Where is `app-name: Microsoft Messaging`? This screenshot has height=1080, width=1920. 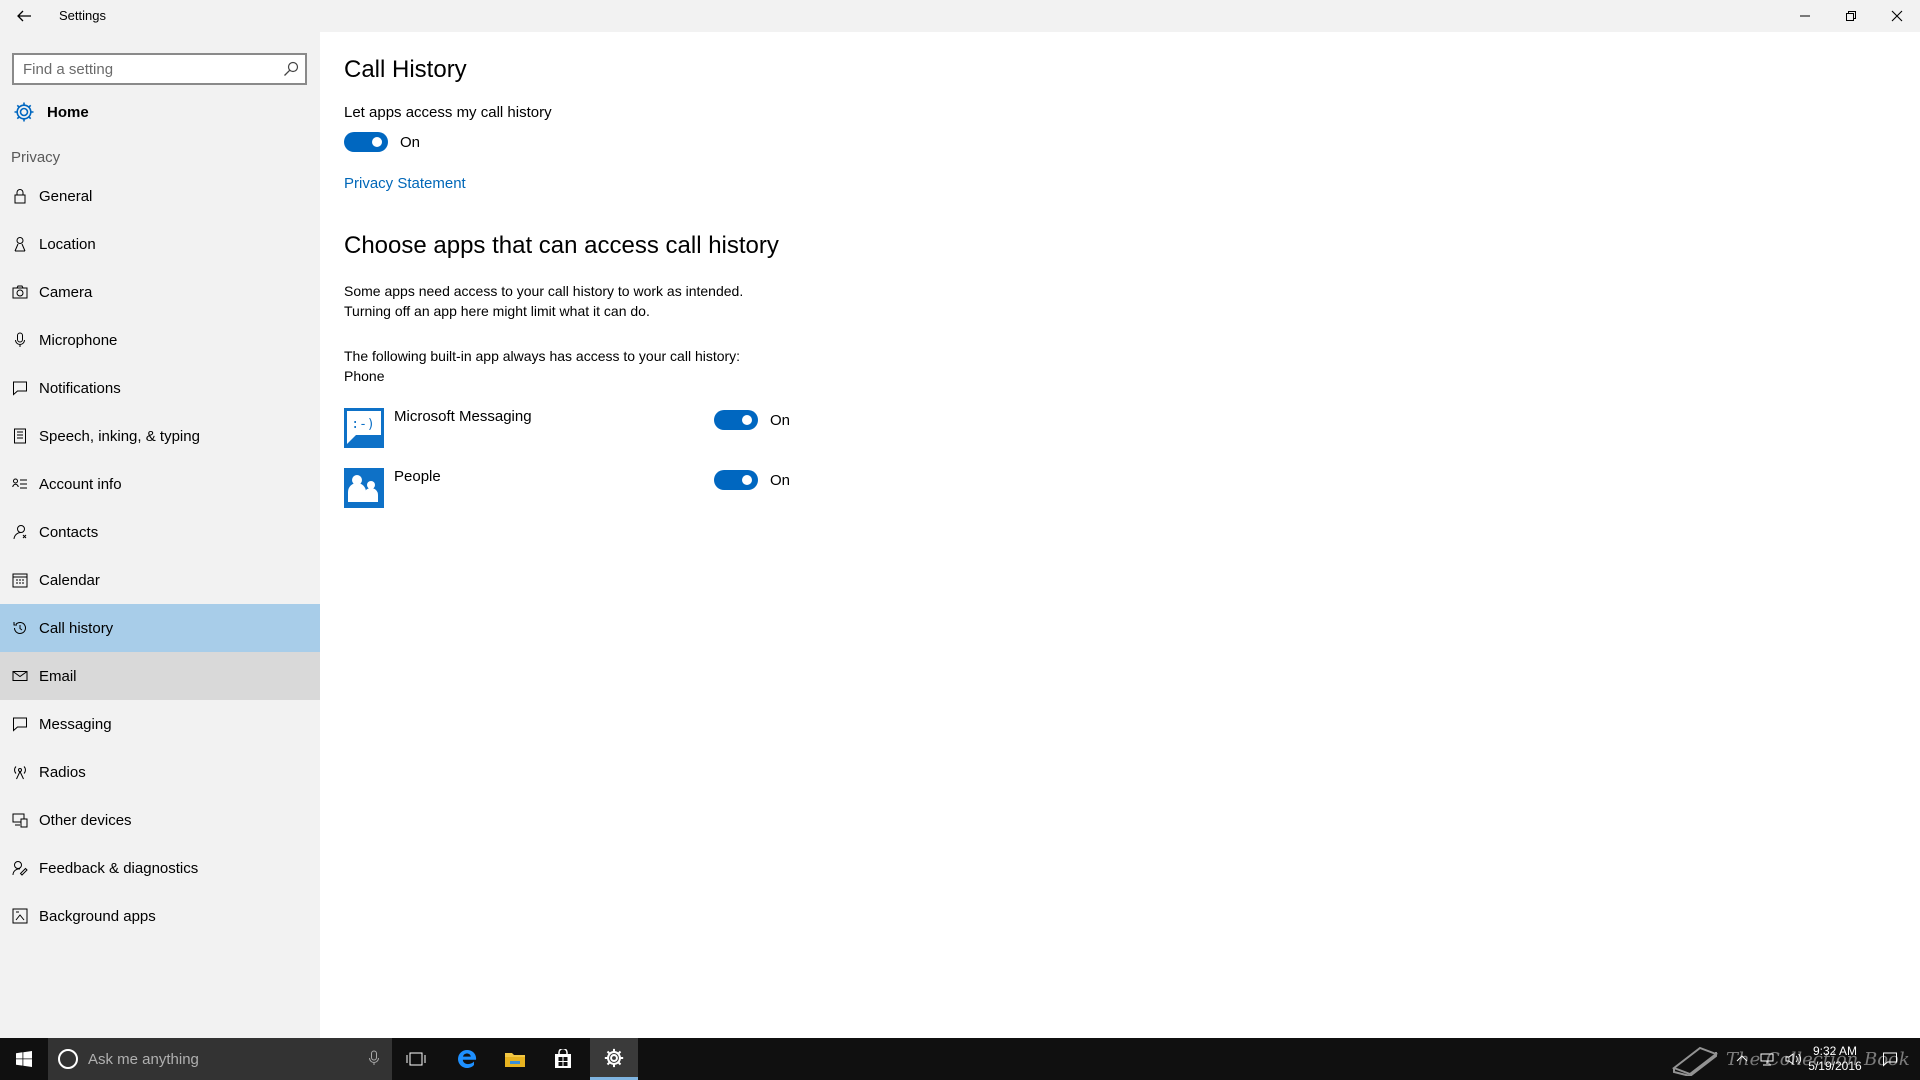 app-name: Microsoft Messaging is located at coordinates (463, 416).